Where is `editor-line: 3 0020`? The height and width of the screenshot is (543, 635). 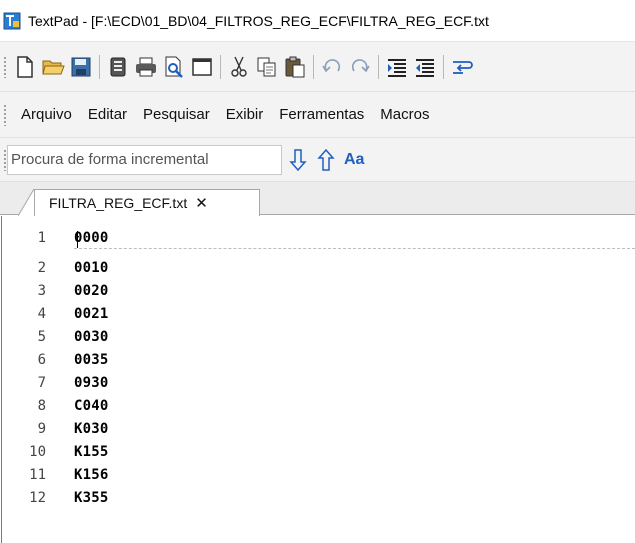 editor-line: 3 0020 is located at coordinates (317, 290).